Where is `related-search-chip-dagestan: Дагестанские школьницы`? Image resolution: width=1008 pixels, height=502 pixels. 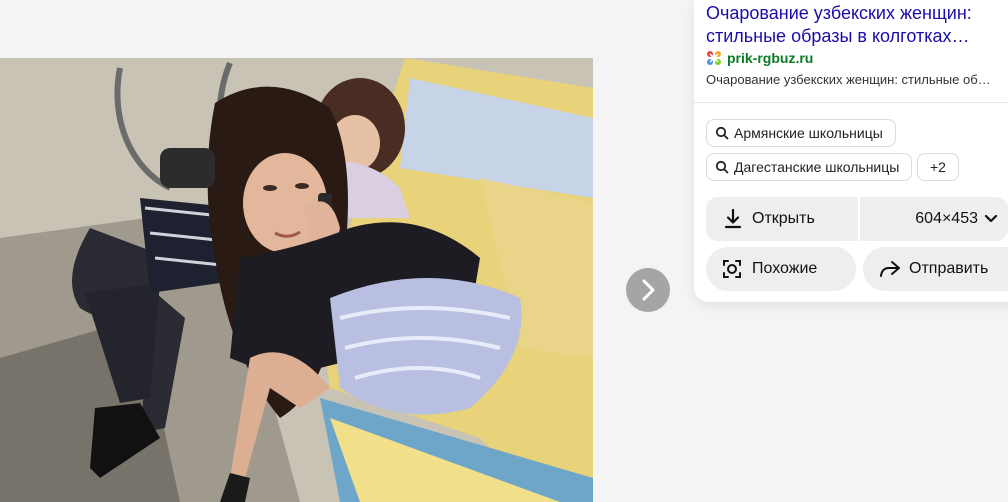 related-search-chip-dagestan: Дагестанские школьницы is located at coordinates (809, 167).